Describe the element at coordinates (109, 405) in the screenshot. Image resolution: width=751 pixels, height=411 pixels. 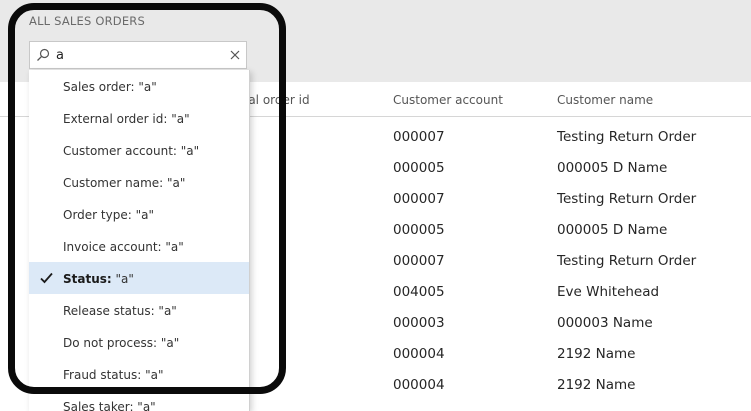
I see `filter-option-label: Sales taker: "a"` at that location.